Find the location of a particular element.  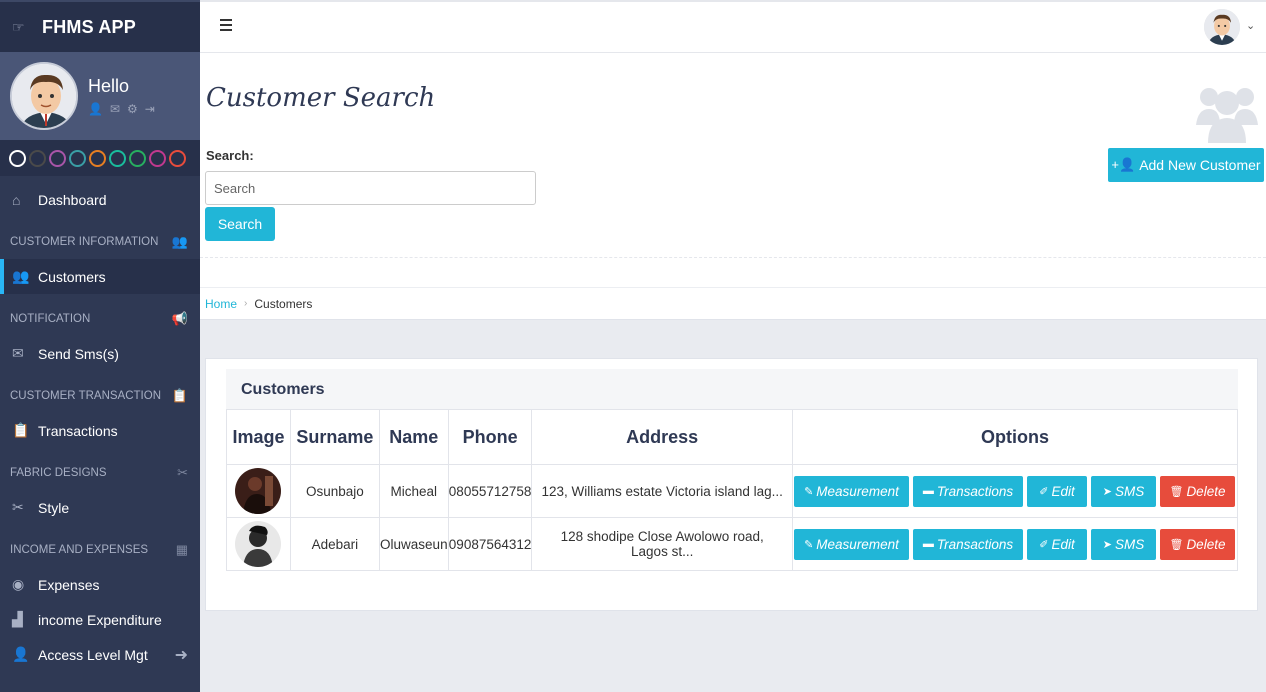

theme-swatches is located at coordinates (100, 158).